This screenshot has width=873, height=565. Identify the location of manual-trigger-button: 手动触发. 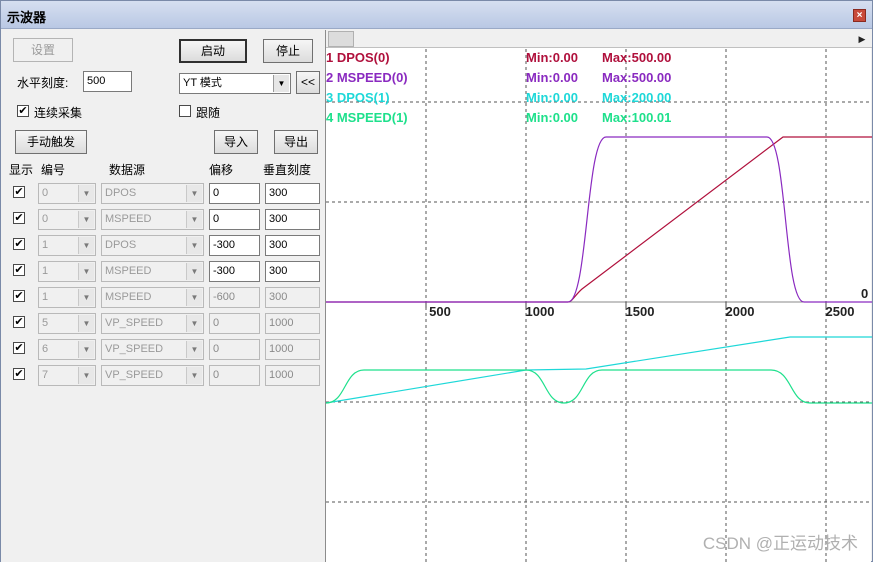
(51, 142).